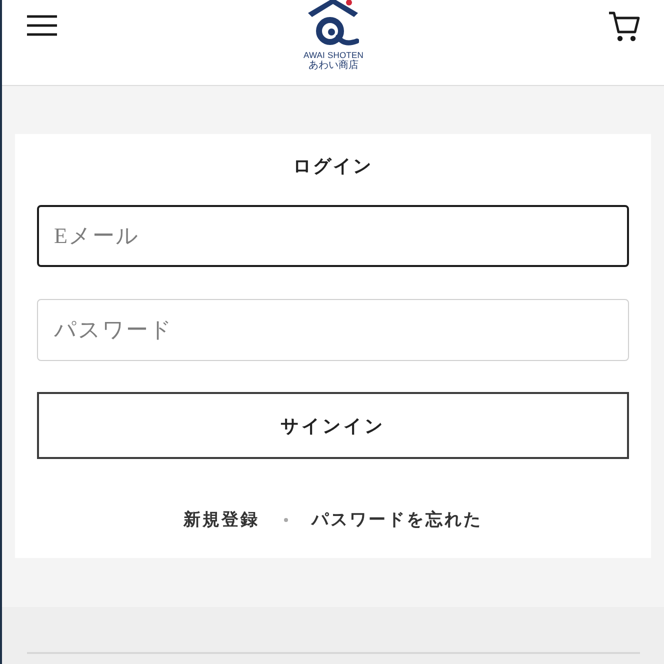 This screenshot has width=664, height=664. What do you see at coordinates (334, 55) in the screenshot?
I see `brand-name: AWAI SHOTEN` at bounding box center [334, 55].